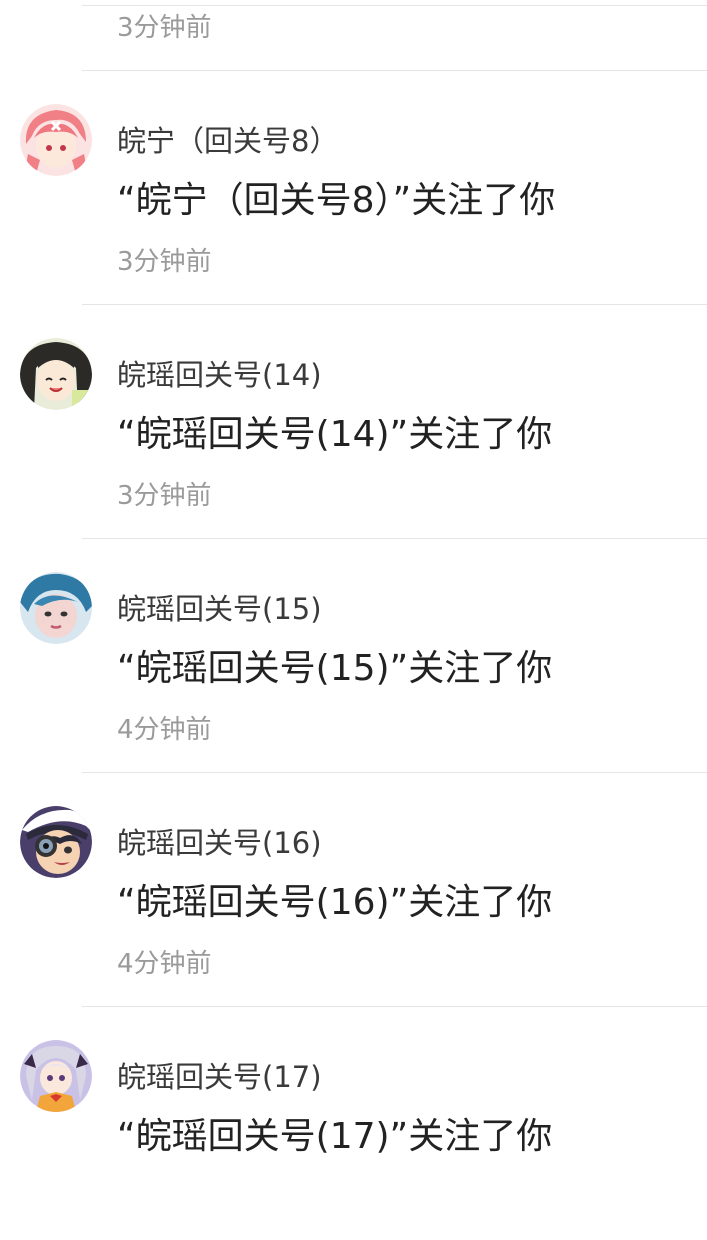 This screenshot has width=707, height=1240. Describe the element at coordinates (335, 902) in the screenshot. I see `follow-message: “皖瑶回关号(16)”关注了你` at that location.